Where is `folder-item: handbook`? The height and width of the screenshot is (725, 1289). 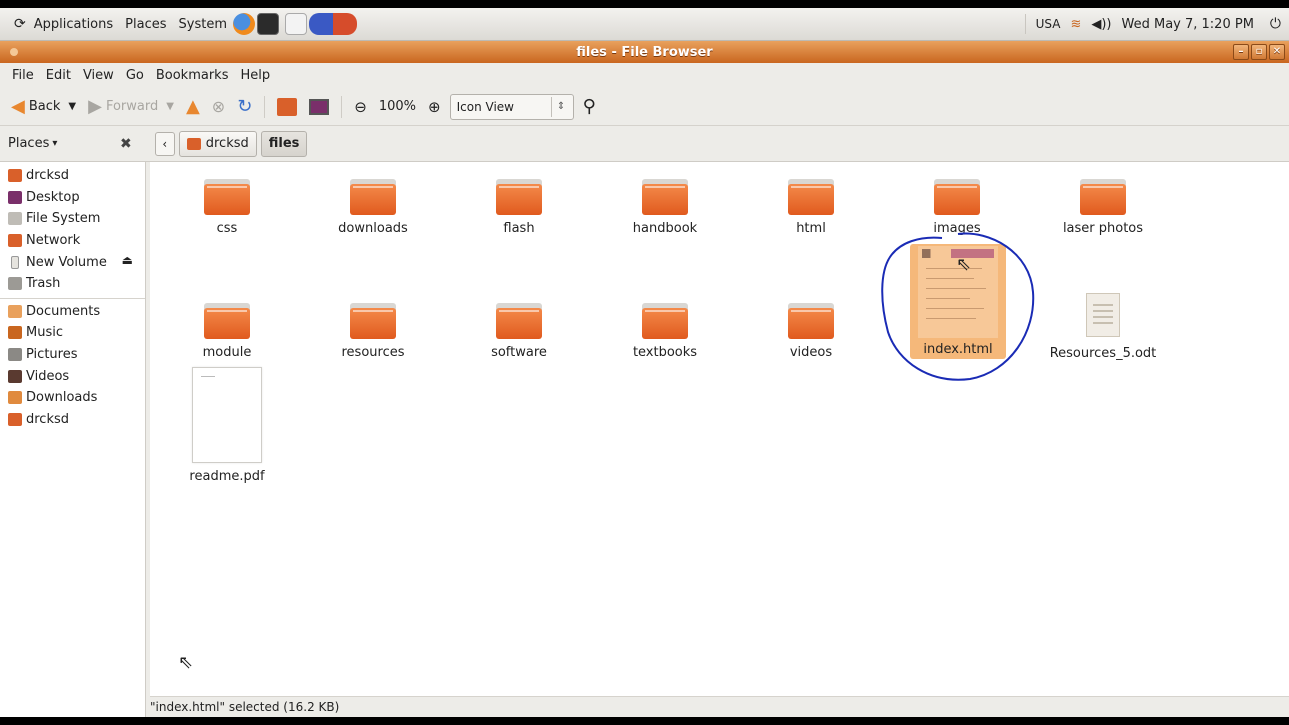 folder-item: handbook is located at coordinates (665, 207).